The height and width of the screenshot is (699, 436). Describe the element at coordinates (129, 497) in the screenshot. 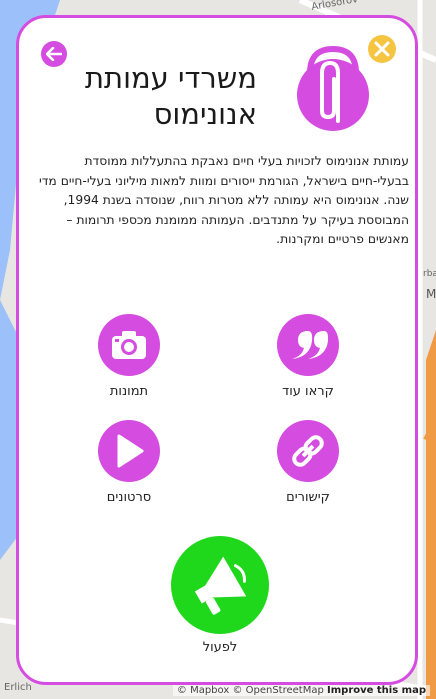

I see `videos-label: סרטונים` at that location.